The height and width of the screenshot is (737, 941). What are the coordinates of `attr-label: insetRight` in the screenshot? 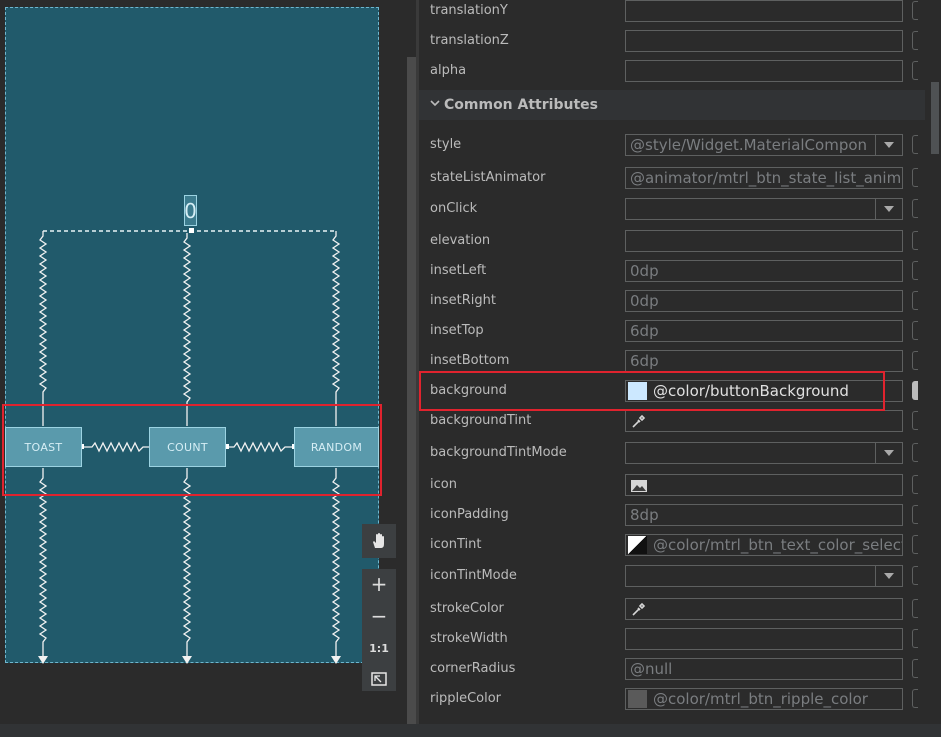 It's located at (463, 300).